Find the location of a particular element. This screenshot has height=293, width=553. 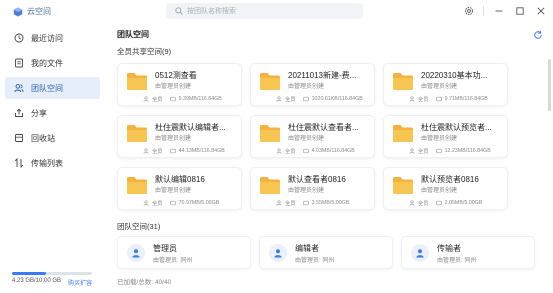

buy-expansion-link: 购买扩容 is located at coordinates (80, 282).